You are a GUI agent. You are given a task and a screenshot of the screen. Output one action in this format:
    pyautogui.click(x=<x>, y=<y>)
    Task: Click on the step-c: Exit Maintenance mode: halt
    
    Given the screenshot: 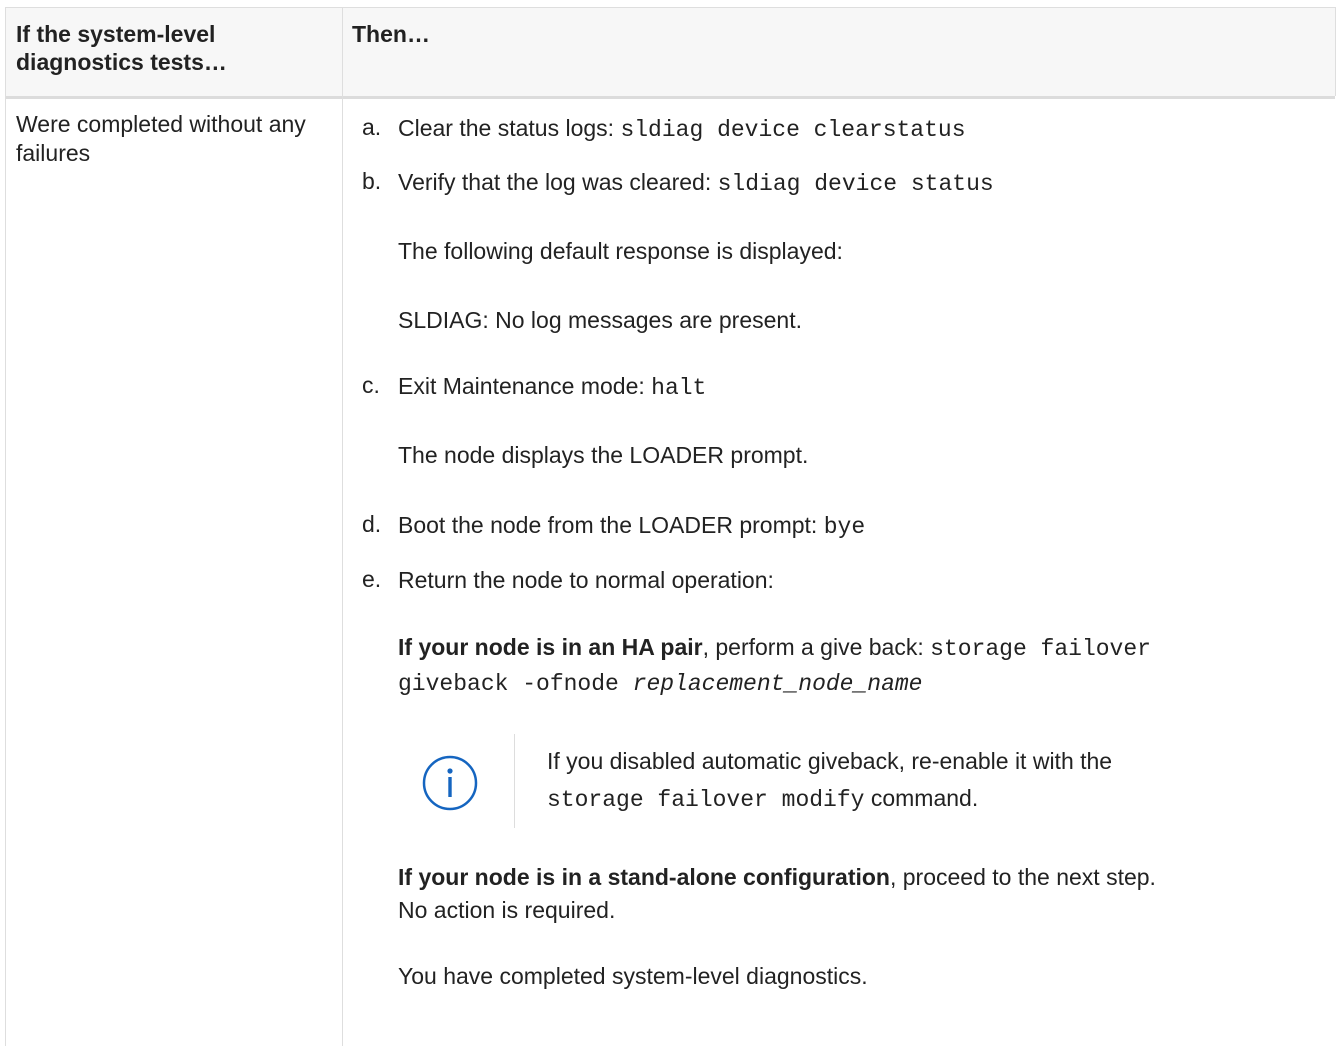 What is the action you would take?
    pyautogui.click(x=552, y=387)
    